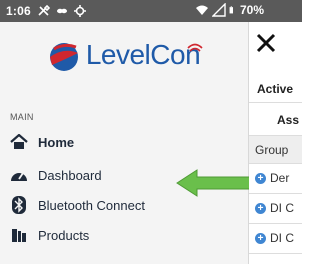 This screenshot has width=320, height=264. What do you see at coordinates (195, 47) in the screenshot?
I see `wireless-signal-icon` at bounding box center [195, 47].